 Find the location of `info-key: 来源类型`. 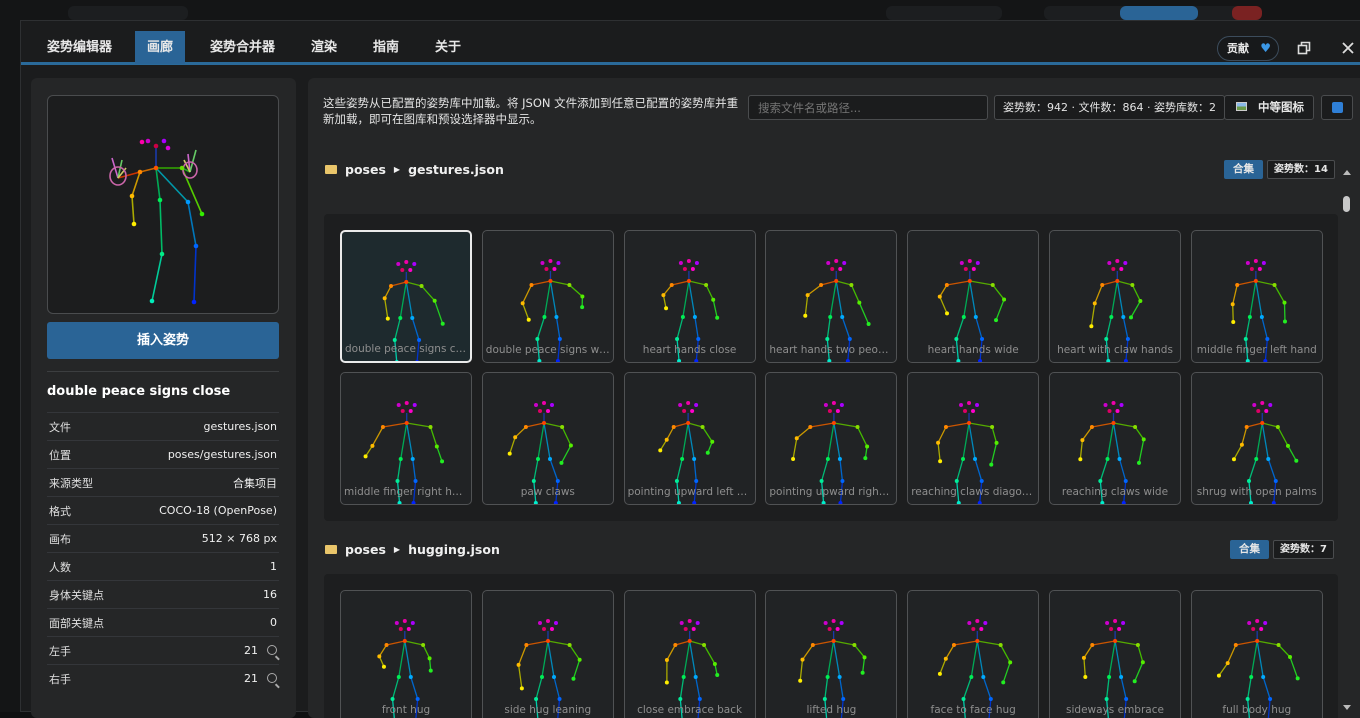

info-key: 来源类型 is located at coordinates (71, 483).